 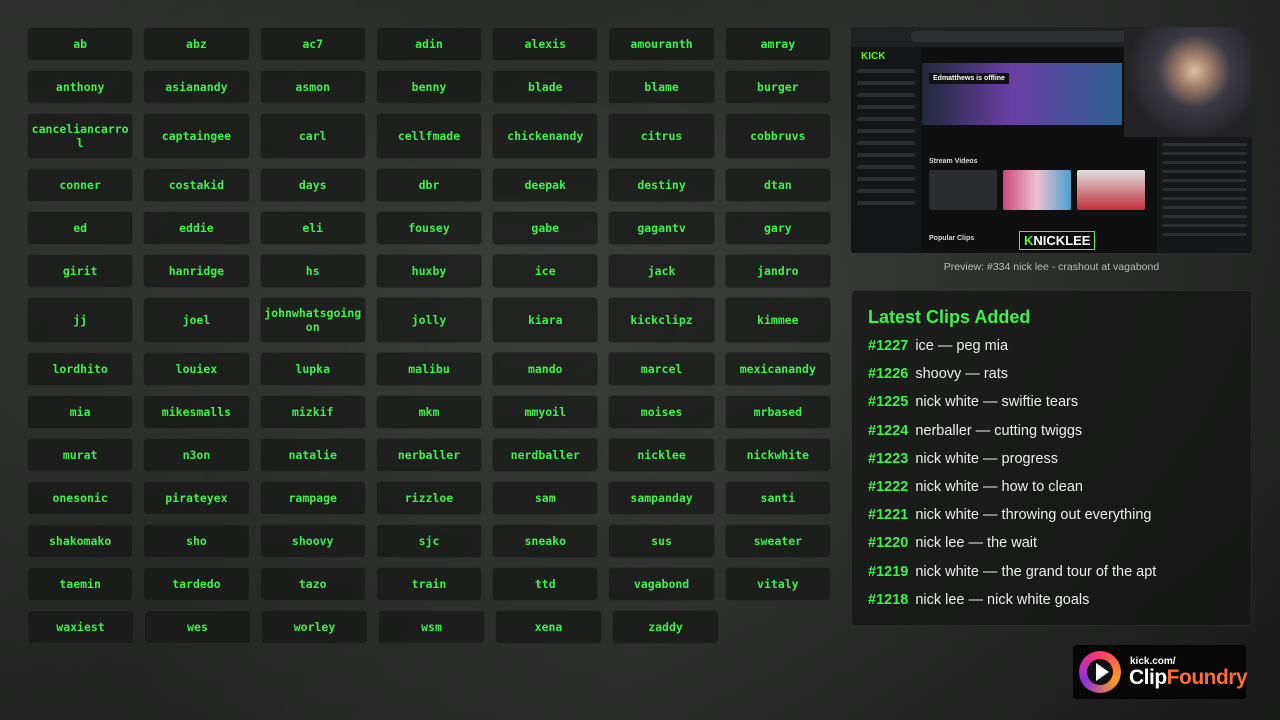 What do you see at coordinates (197, 627) in the screenshot?
I see `streamer-tile: wes` at bounding box center [197, 627].